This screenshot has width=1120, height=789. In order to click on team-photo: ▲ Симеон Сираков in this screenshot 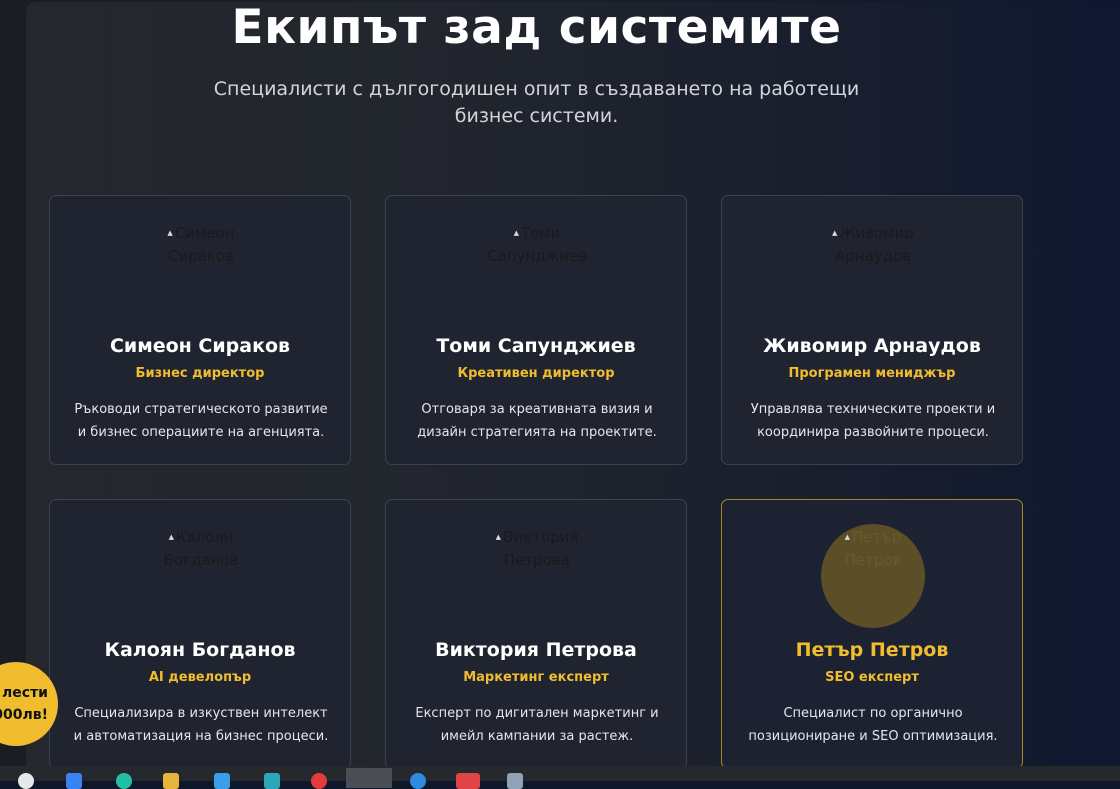, I will do `click(201, 272)`.